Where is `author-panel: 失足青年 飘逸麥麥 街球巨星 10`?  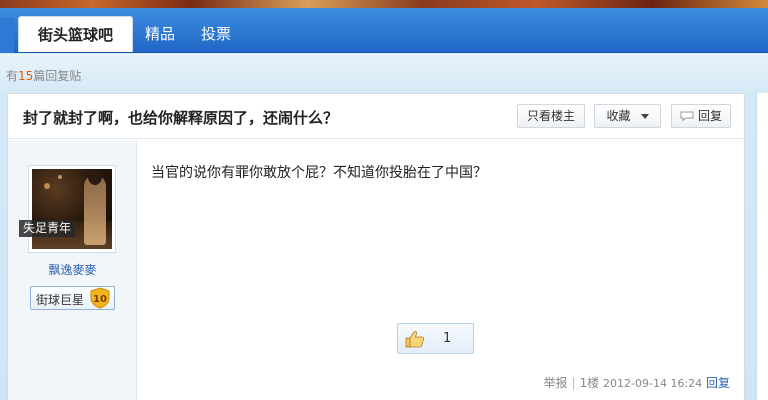 author-panel: 失足青年 飘逸麥麥 街球巨星 10 is located at coordinates (72, 270).